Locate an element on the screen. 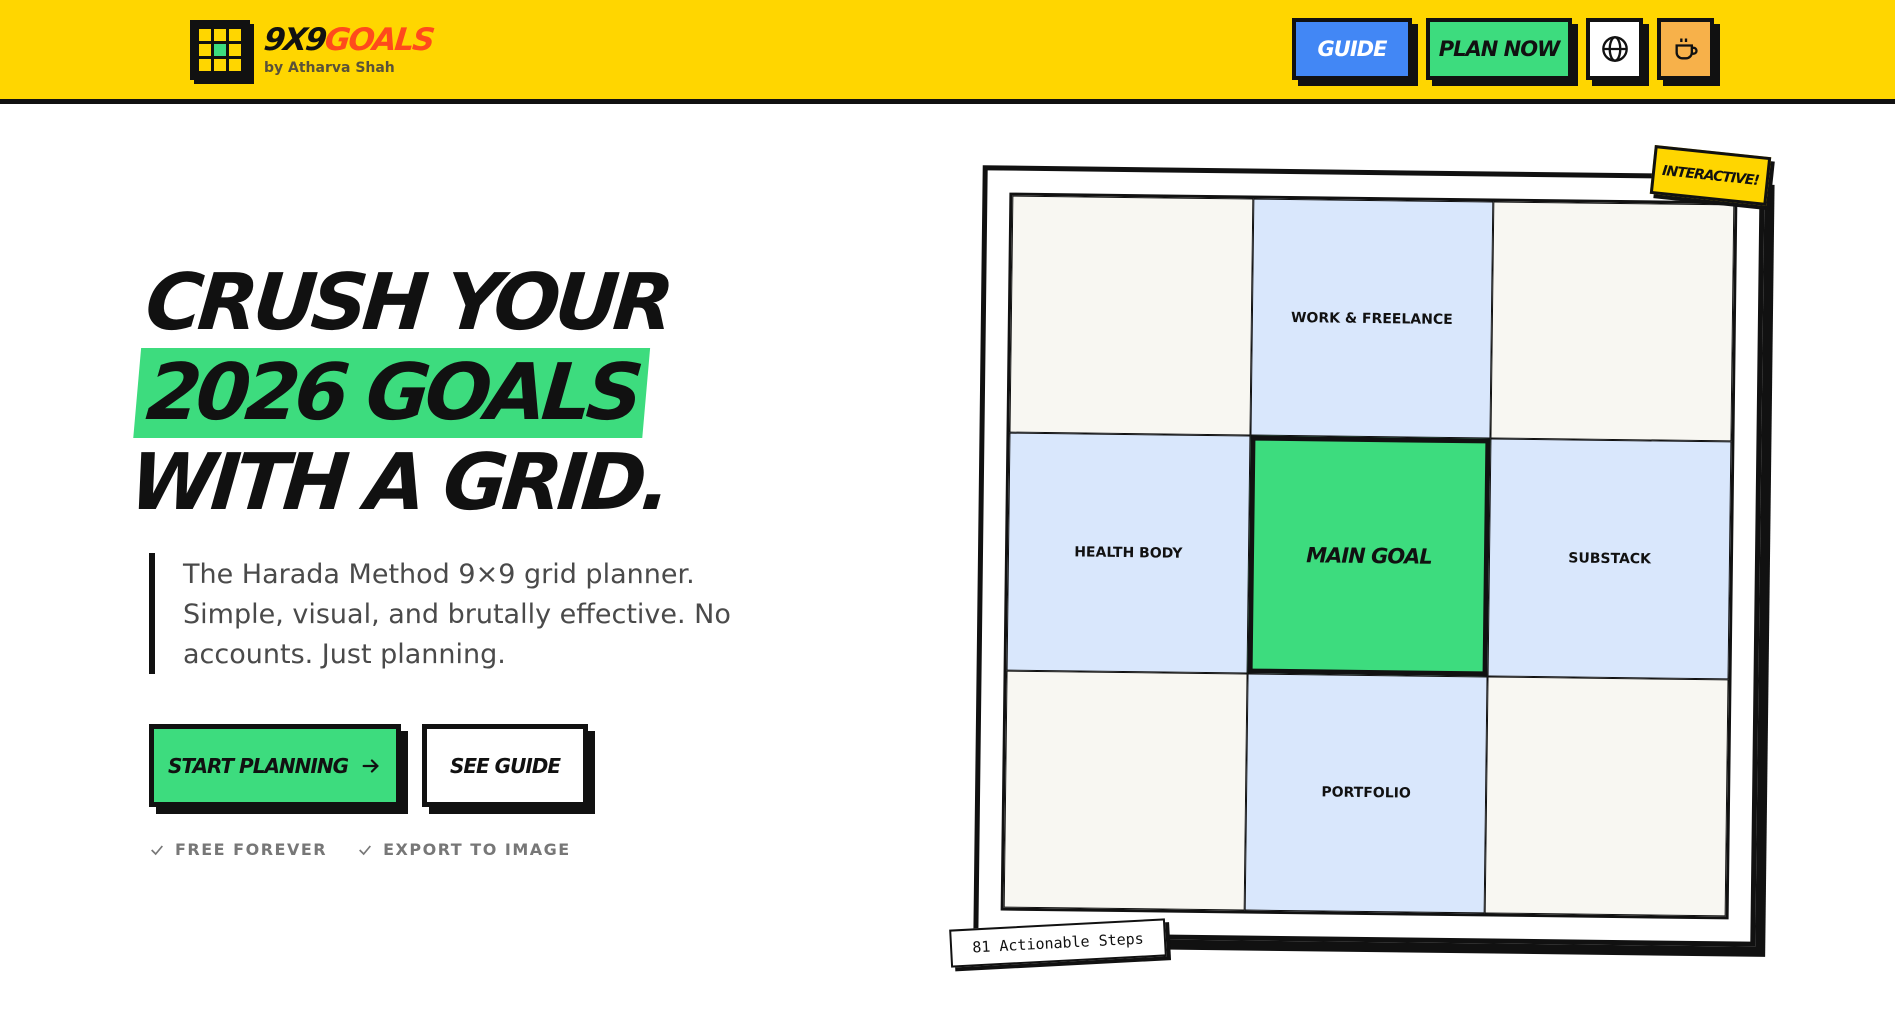  brand-title-part1: 9X9 is located at coordinates (294, 40).